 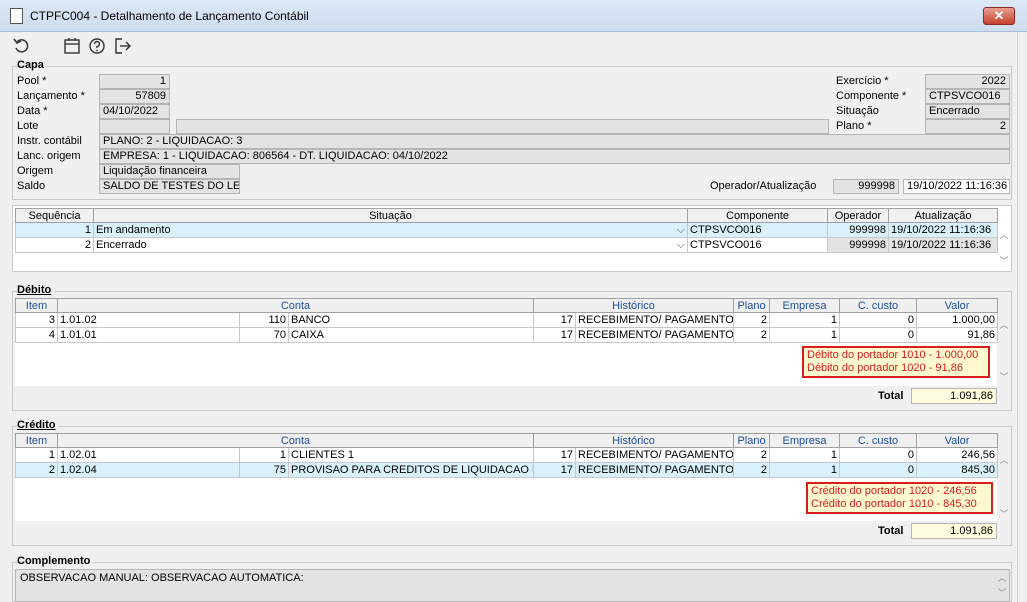 I want to click on instr-contabil-label: Instr. contábil, so click(x=49, y=141).